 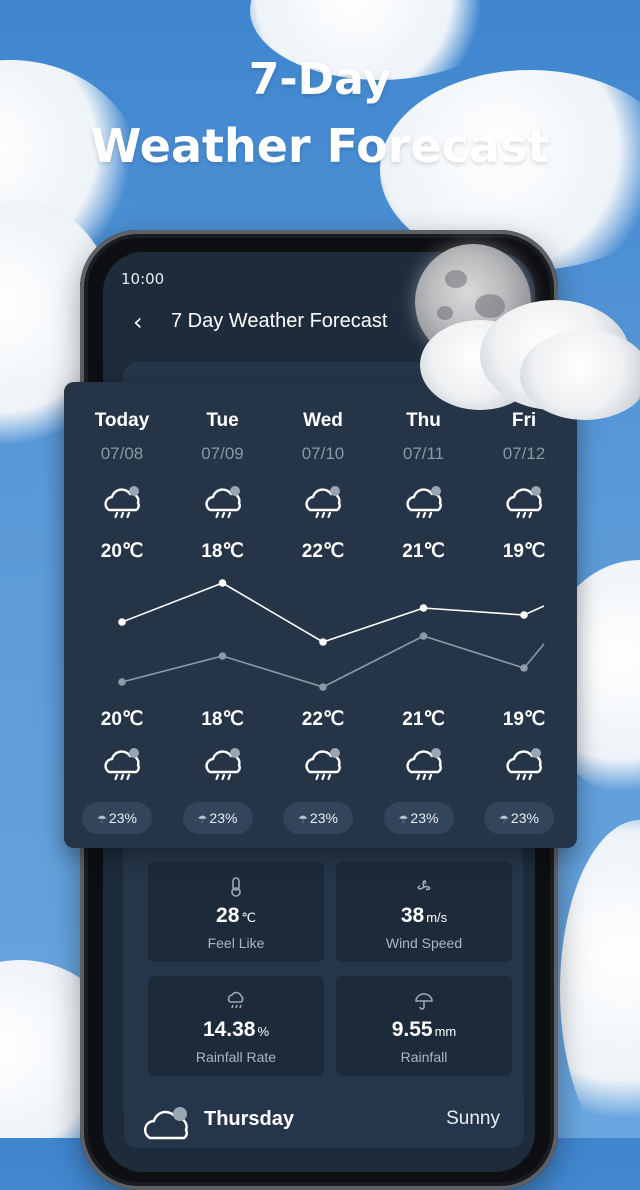 What do you see at coordinates (279, 321) in the screenshot?
I see `page-title: 7 Day Weather Forecast` at bounding box center [279, 321].